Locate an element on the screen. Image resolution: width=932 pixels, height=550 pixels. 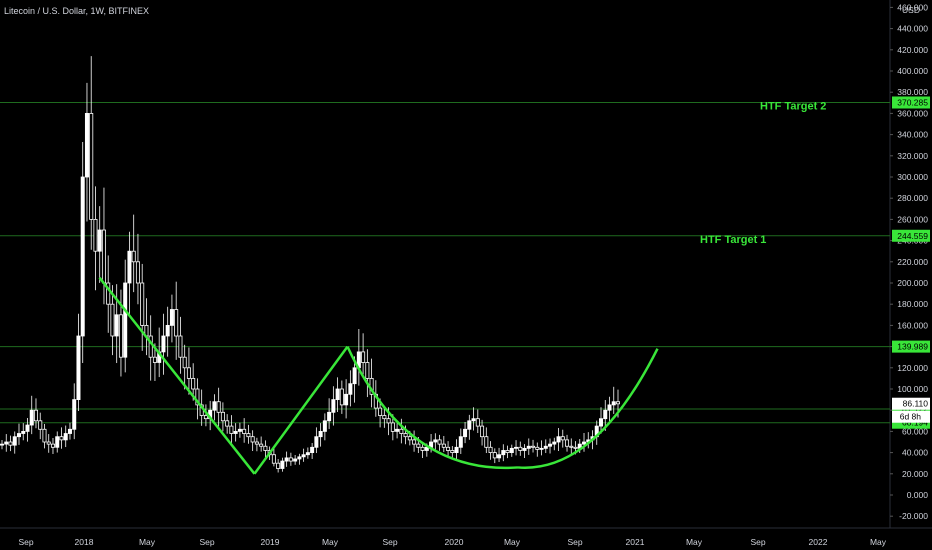
y-tick-label: 300.000 is located at coordinates (912, 177).